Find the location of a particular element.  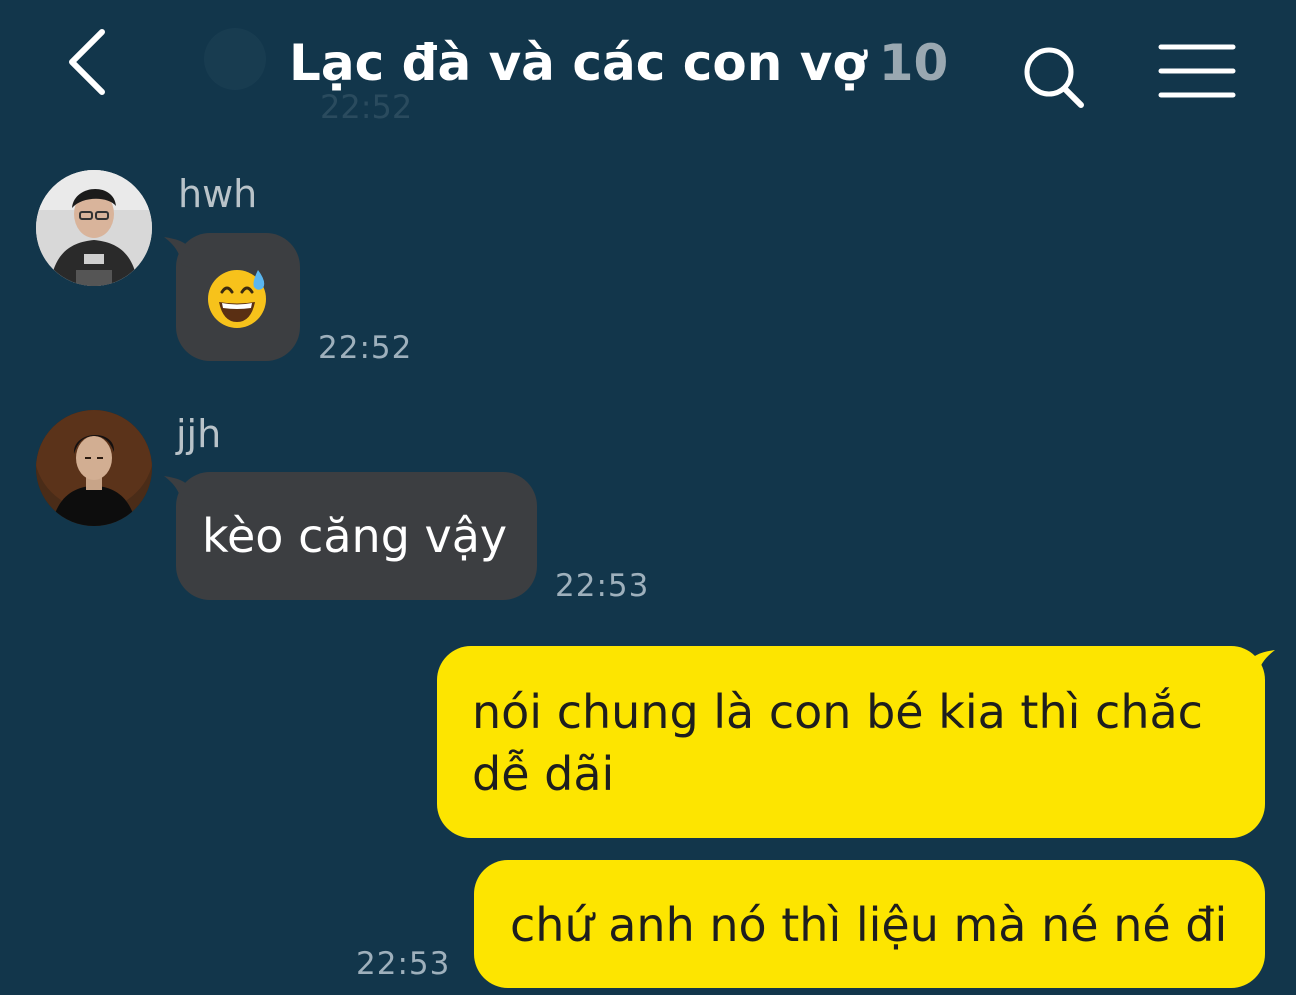

message-bubble is located at coordinates (232, 297).